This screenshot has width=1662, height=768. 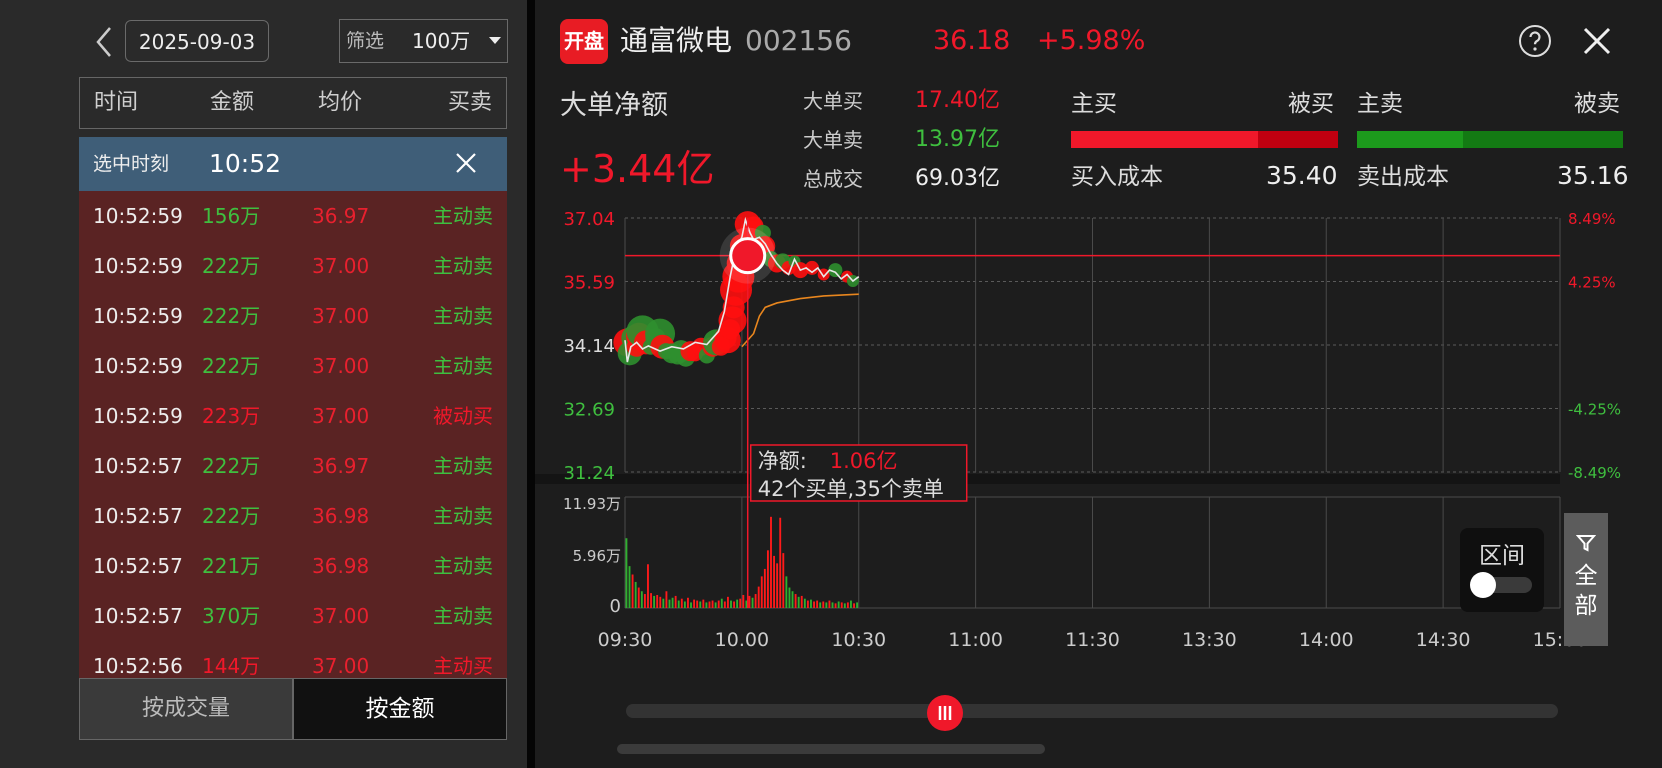 What do you see at coordinates (1047, 479) in the screenshot?
I see `chart-separator` at bounding box center [1047, 479].